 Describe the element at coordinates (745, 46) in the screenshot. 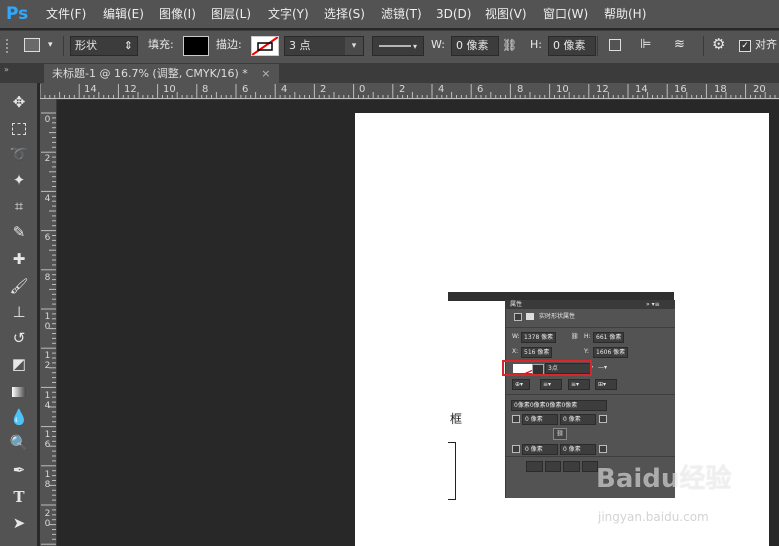

I see `align-edges-checkbox: ✓` at that location.